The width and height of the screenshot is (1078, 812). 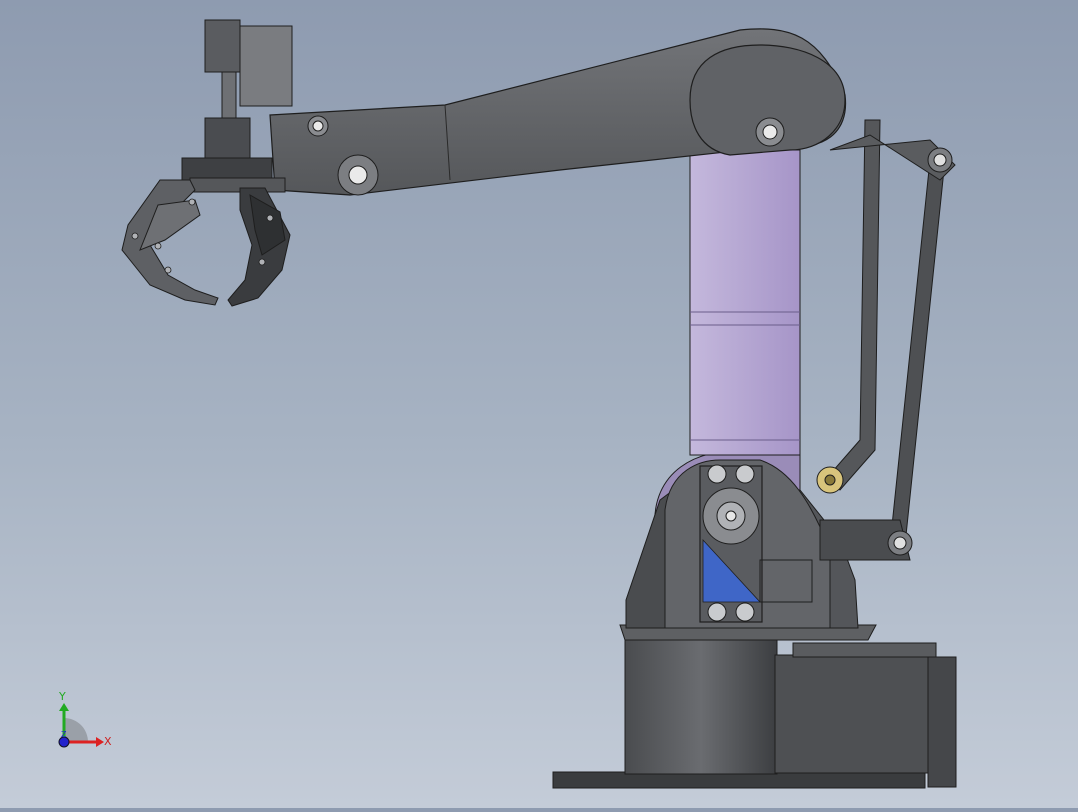 What do you see at coordinates (64, 707) in the screenshot?
I see `triad-y-arrow` at bounding box center [64, 707].